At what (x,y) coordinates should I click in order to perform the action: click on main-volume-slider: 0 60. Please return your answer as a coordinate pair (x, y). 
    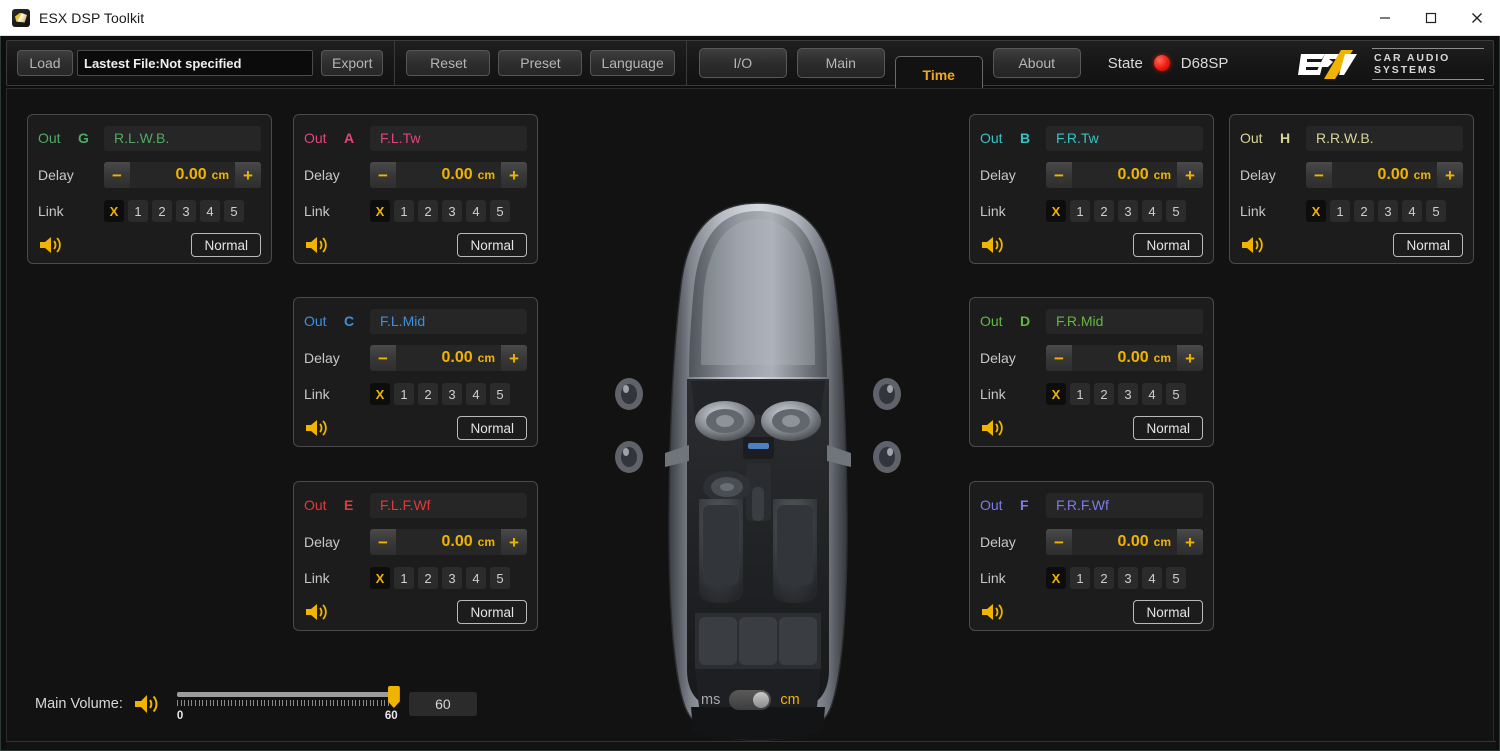
    Looking at the image, I should click on (288, 704).